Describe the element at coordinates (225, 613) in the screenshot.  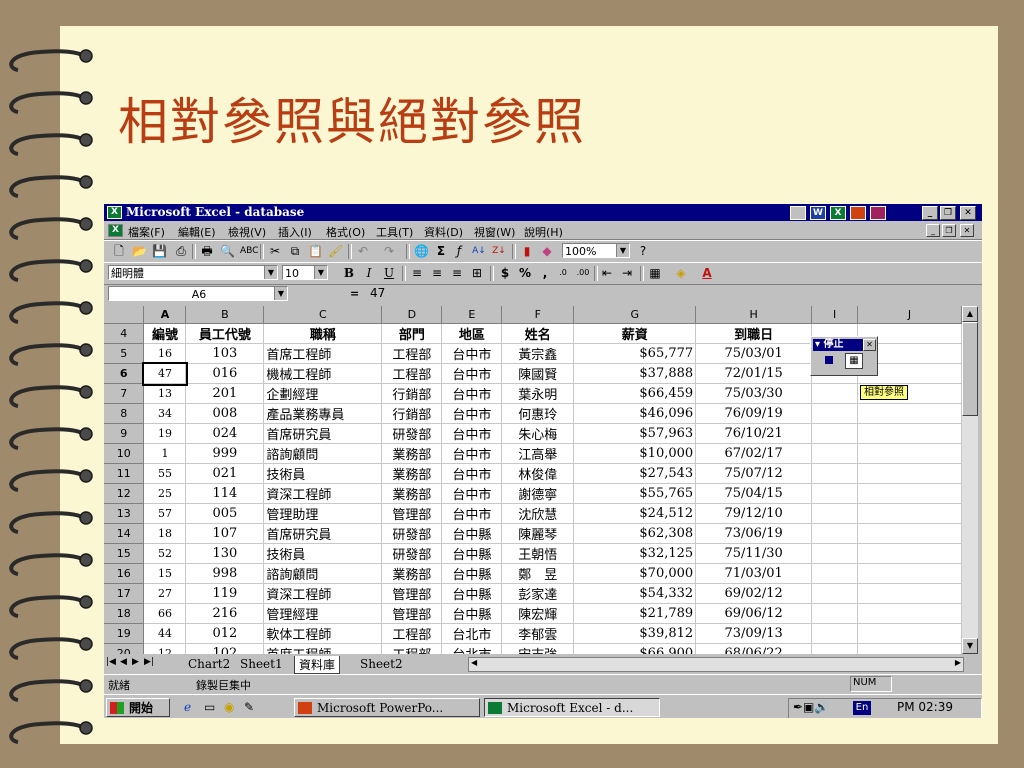
I see `cell: 216` at that location.